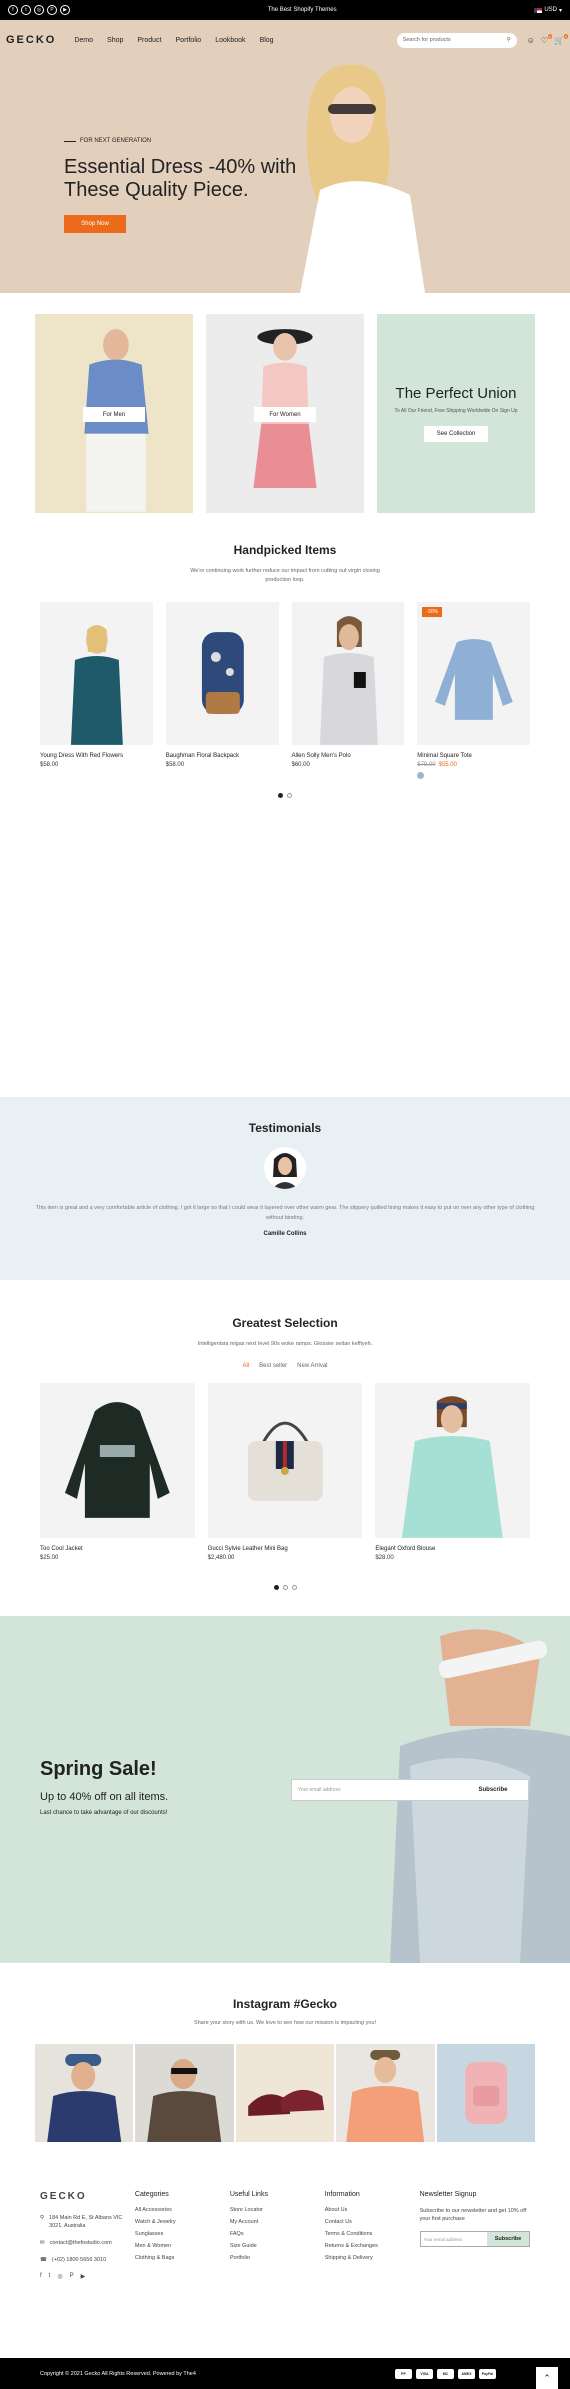 The width and height of the screenshot is (570, 2389). I want to click on product-card: -30% Minimal Square Tote $79.00 $55.00, so click(473, 690).